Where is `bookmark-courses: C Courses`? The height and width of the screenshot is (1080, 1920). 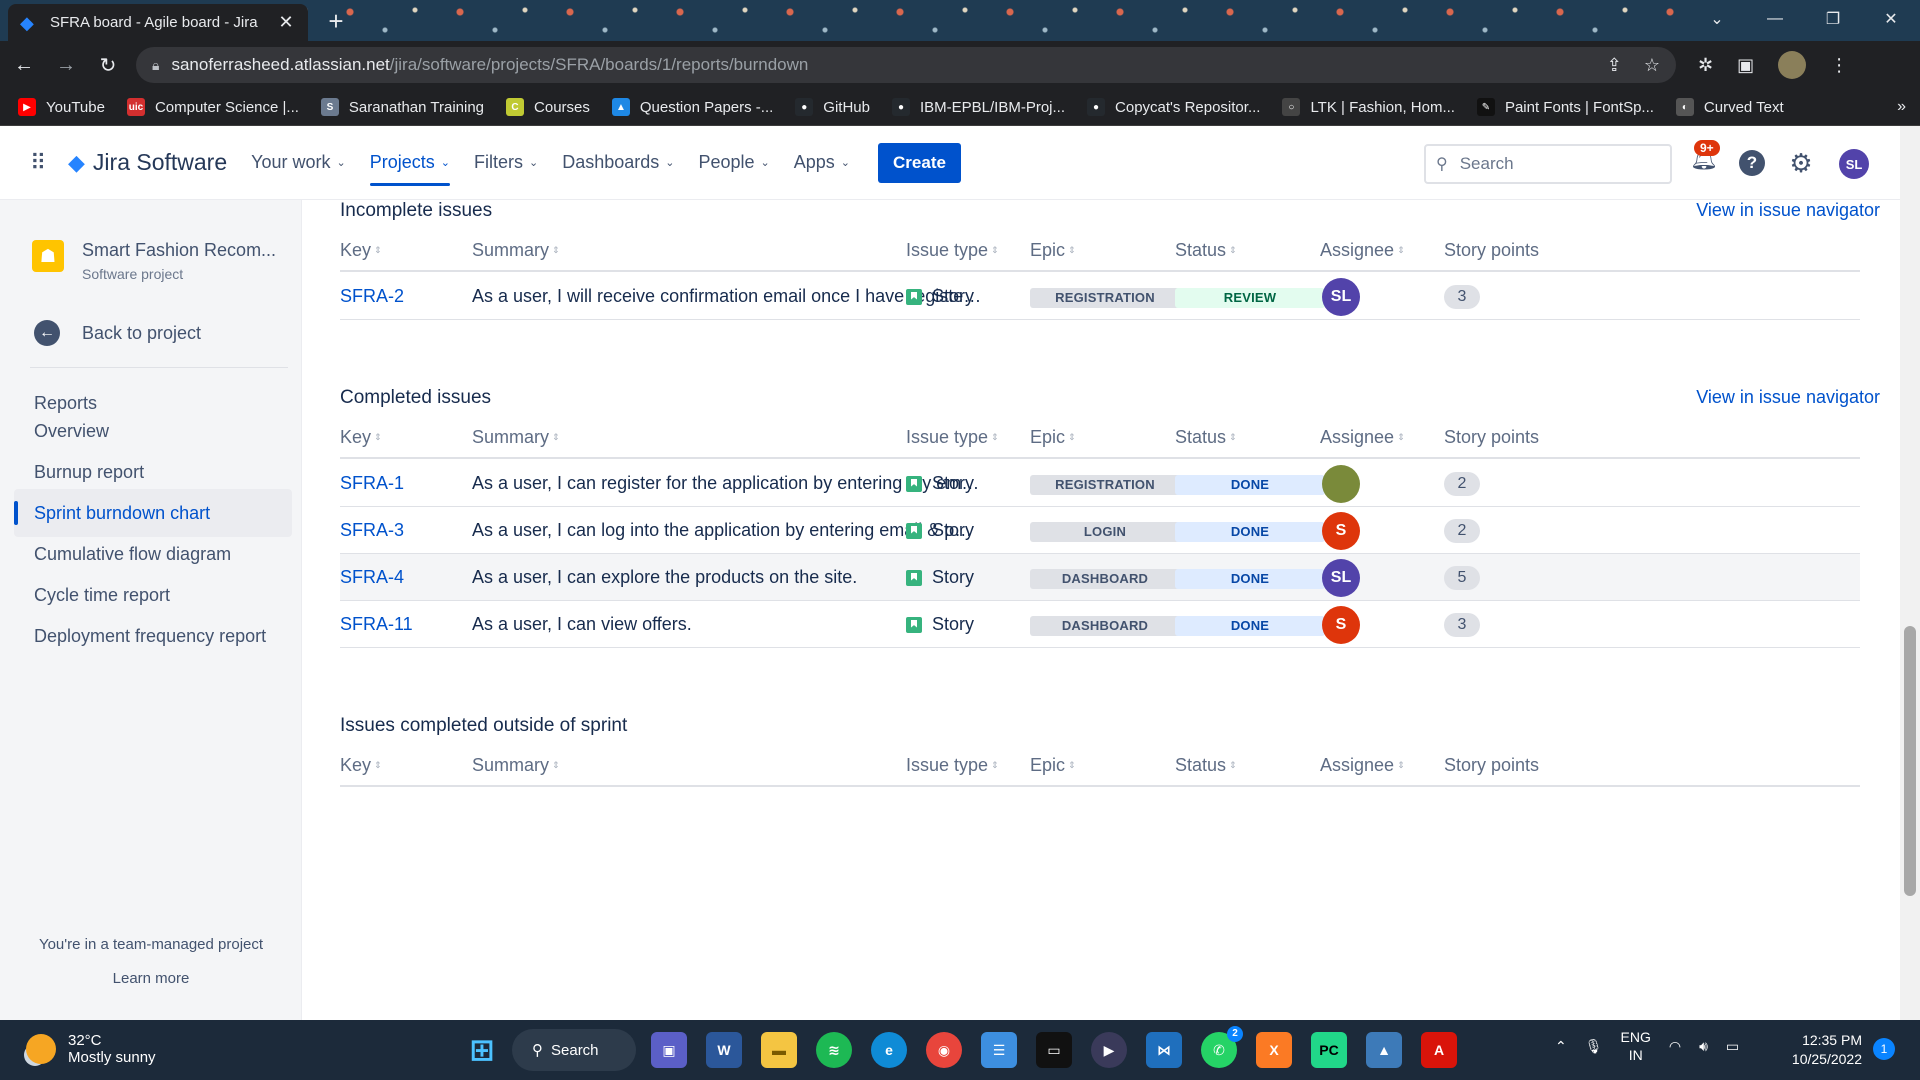 bookmark-courses: C Courses is located at coordinates (548, 107).